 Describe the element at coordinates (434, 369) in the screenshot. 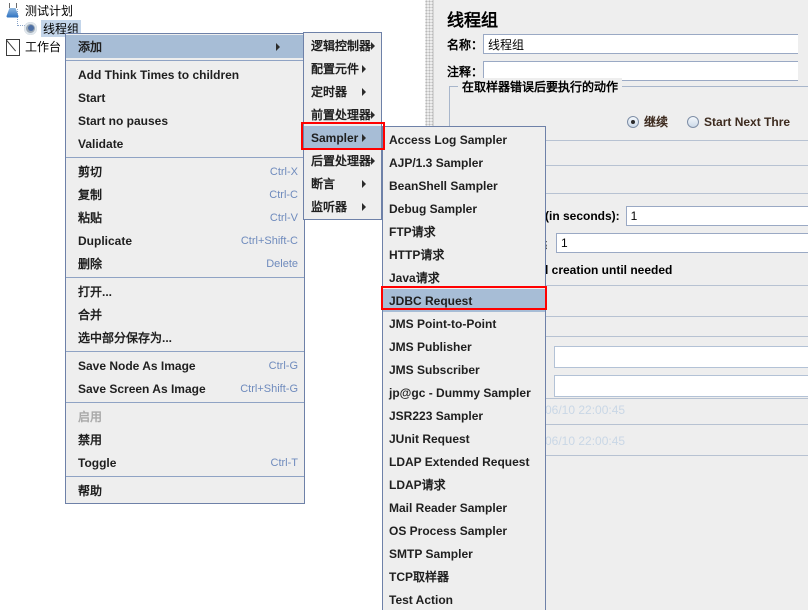

I see `menu-item-label: JMS Subscriber` at that location.